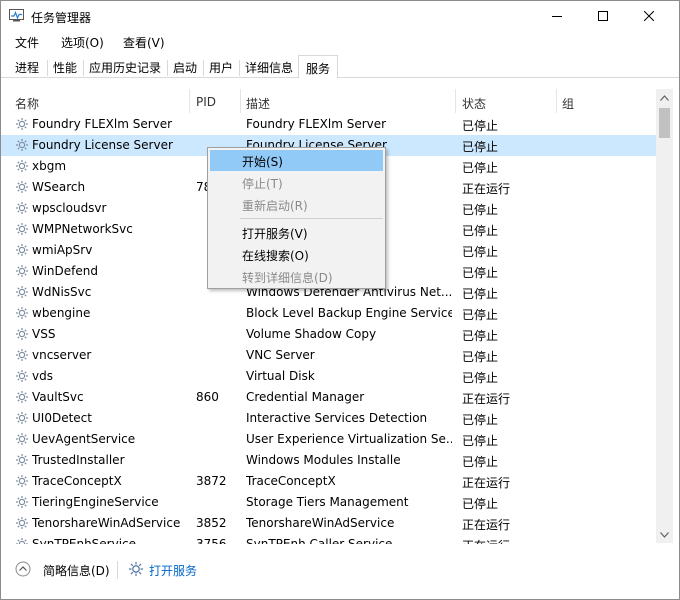 Image resolution: width=680 pixels, height=600 pixels. Describe the element at coordinates (296, 160) in the screenshot. I see `menu-item-start: 开始(S)` at that location.